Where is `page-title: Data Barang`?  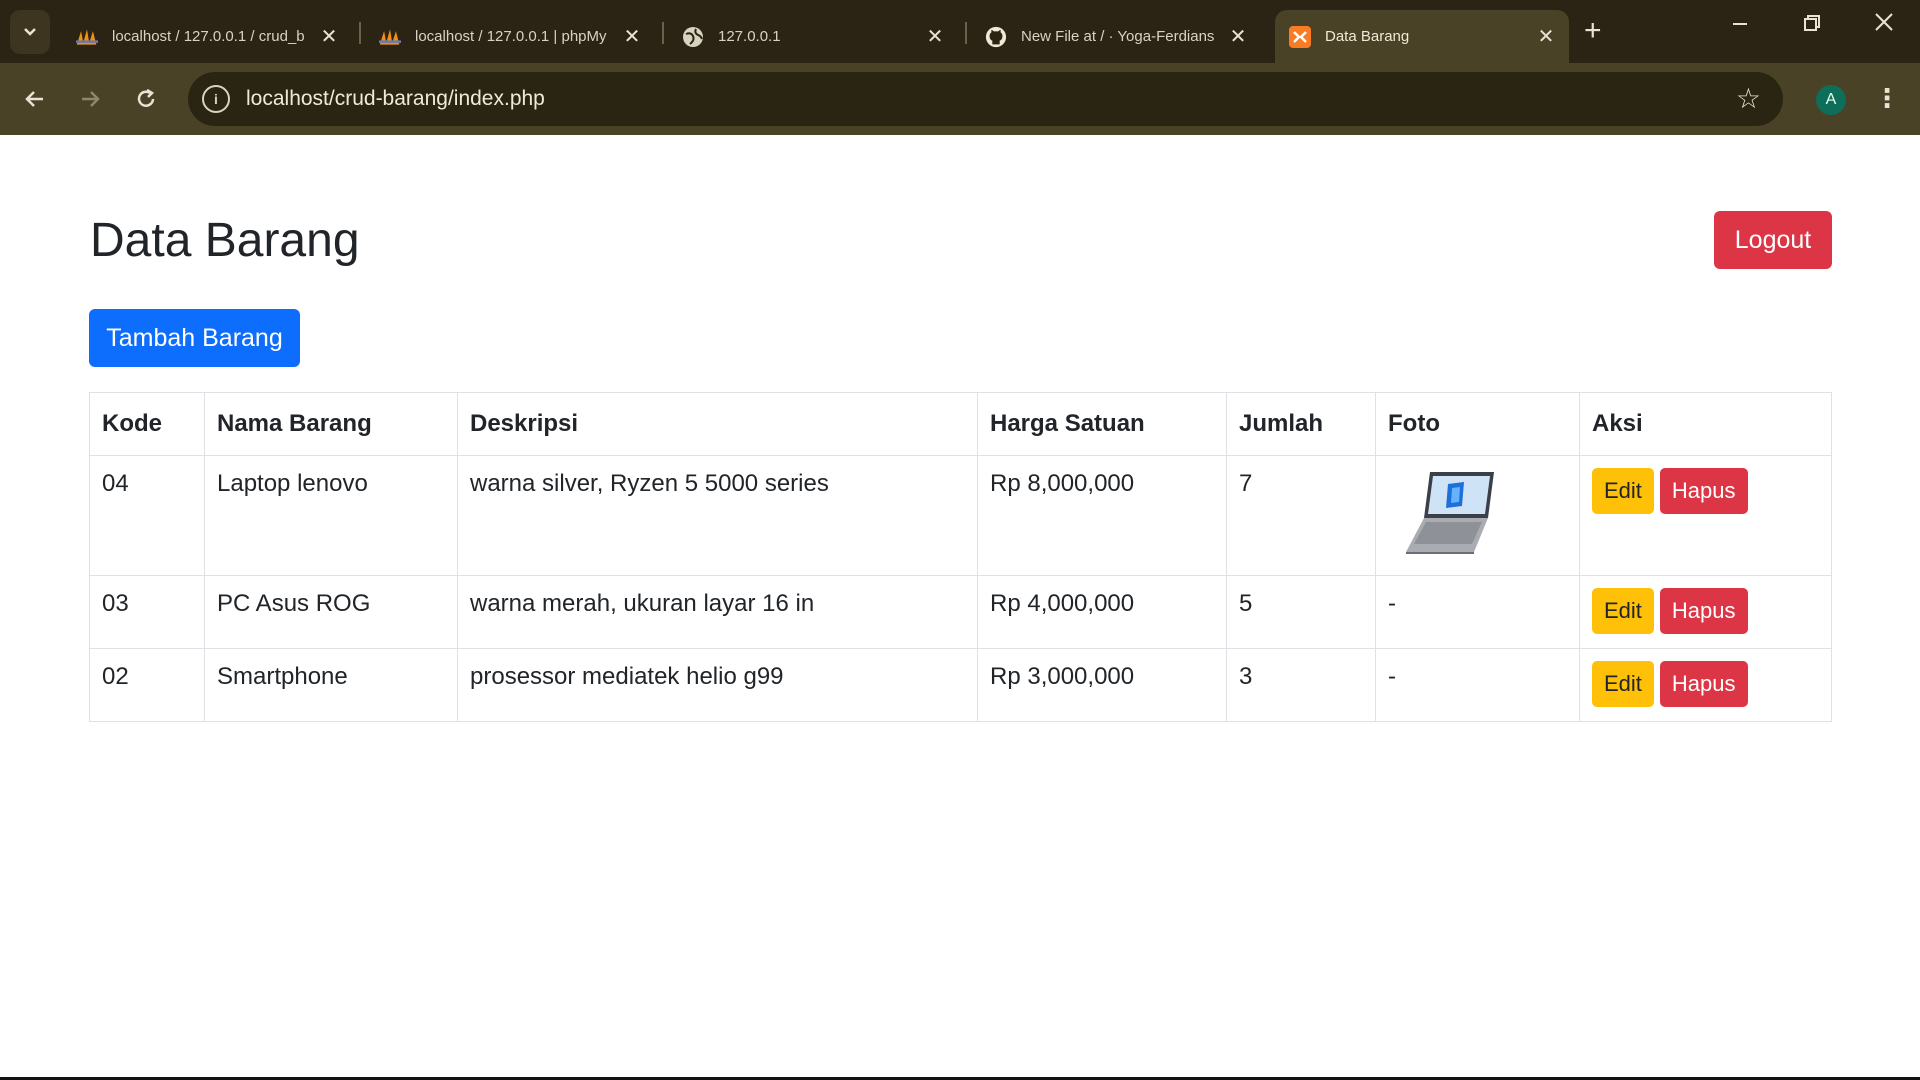 page-title: Data Barang is located at coordinates (225, 240).